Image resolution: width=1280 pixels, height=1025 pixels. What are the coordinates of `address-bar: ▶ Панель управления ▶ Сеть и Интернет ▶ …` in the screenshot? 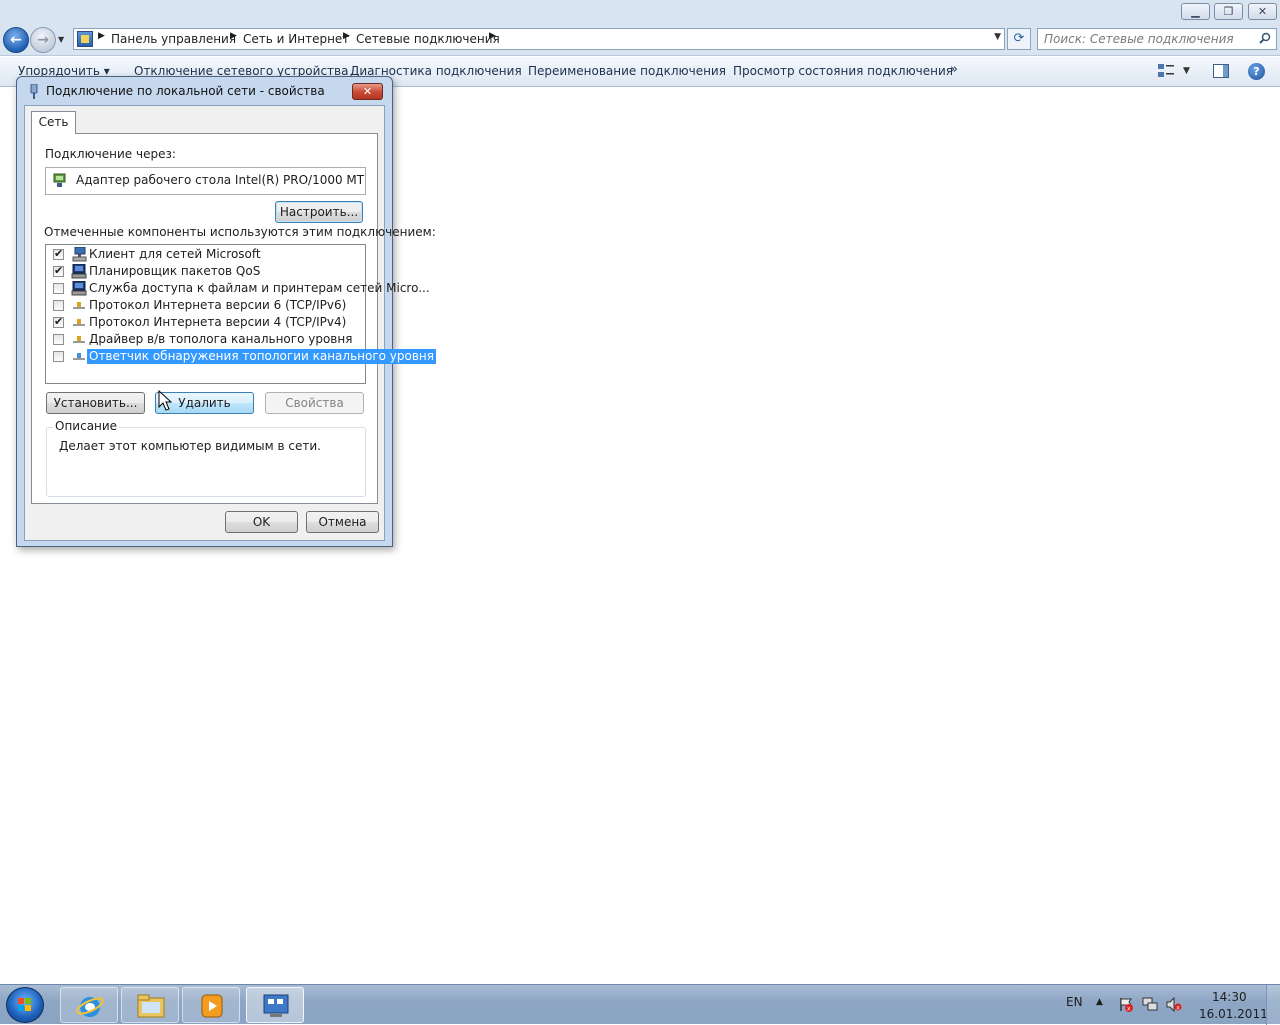 It's located at (539, 39).